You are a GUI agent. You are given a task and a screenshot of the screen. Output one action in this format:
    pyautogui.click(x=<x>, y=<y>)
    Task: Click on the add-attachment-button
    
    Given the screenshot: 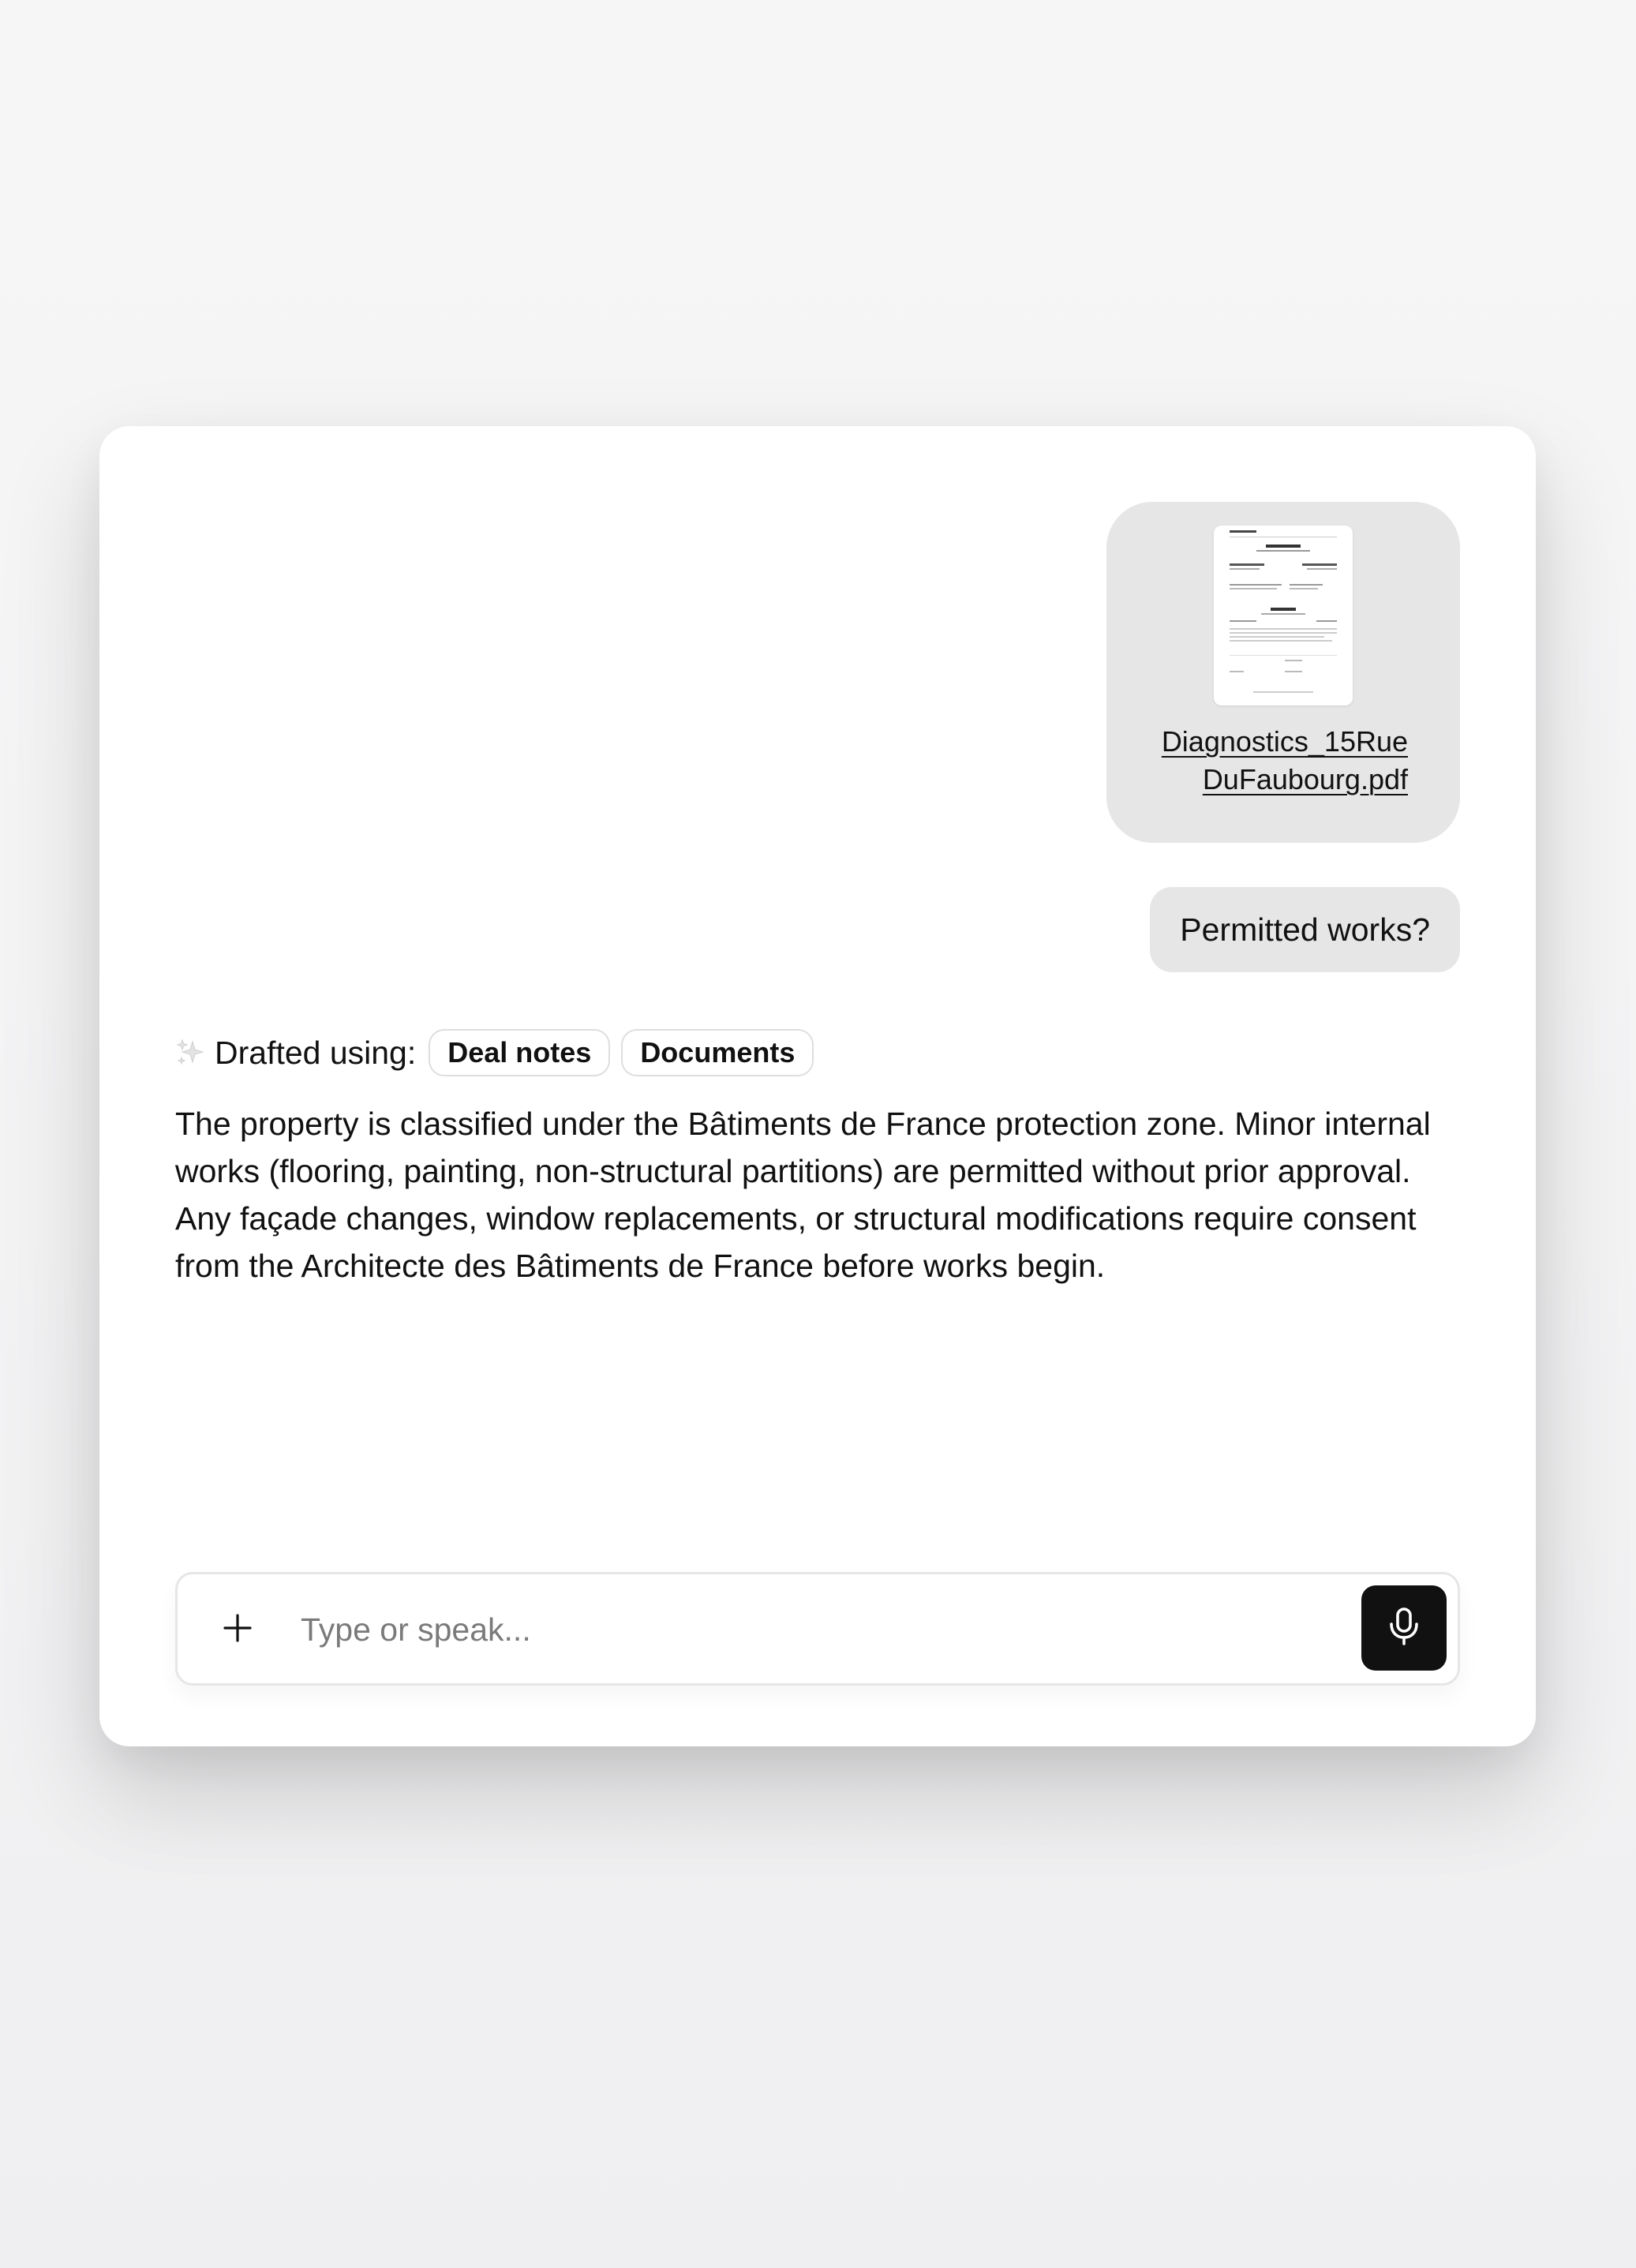 What is the action you would take?
    pyautogui.click(x=238, y=1630)
    